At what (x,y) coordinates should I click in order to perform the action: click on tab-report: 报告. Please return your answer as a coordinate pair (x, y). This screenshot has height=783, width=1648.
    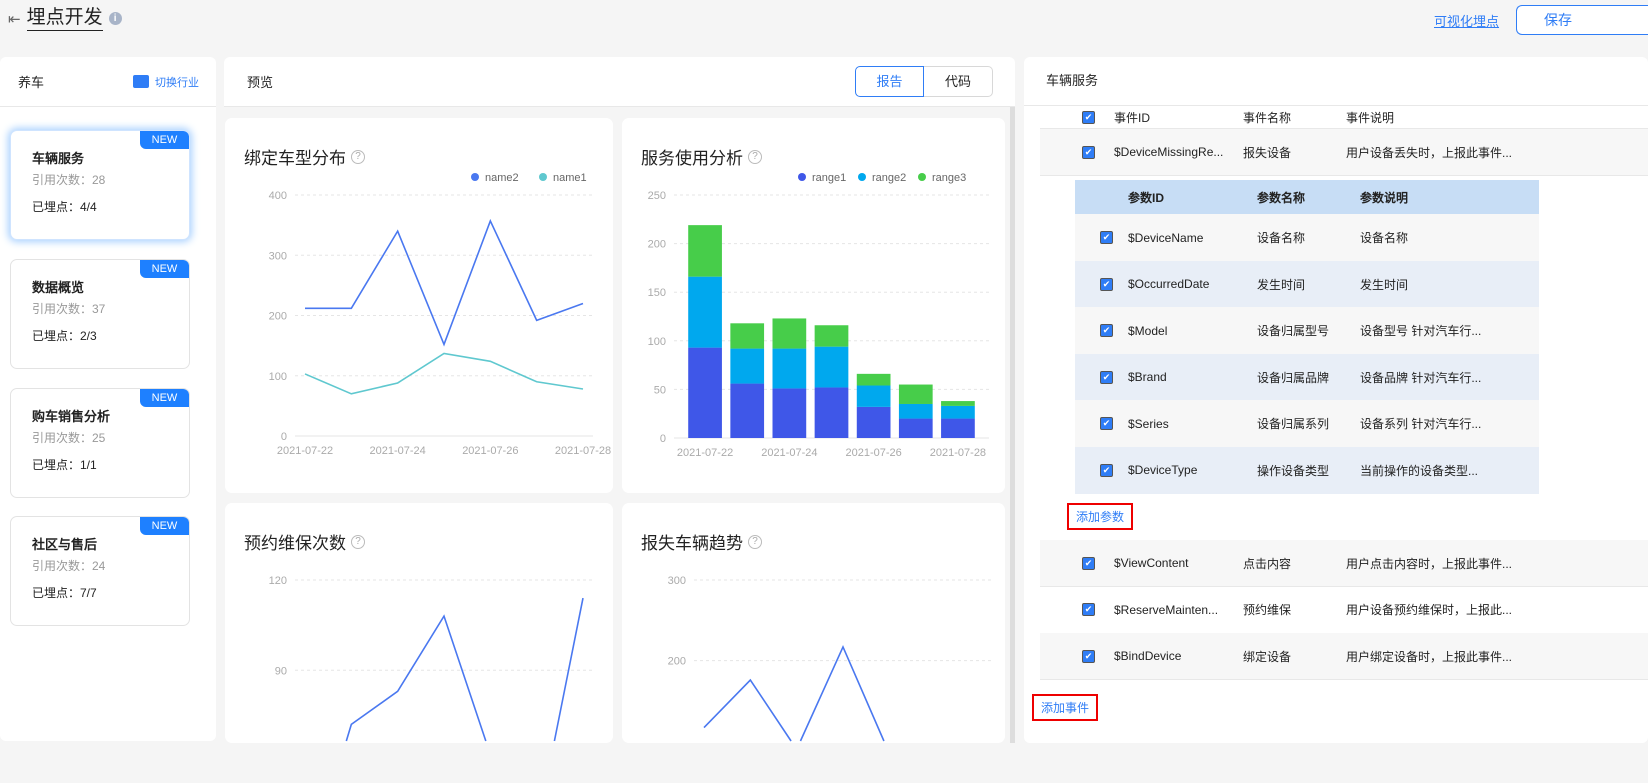
    Looking at the image, I should click on (889, 81).